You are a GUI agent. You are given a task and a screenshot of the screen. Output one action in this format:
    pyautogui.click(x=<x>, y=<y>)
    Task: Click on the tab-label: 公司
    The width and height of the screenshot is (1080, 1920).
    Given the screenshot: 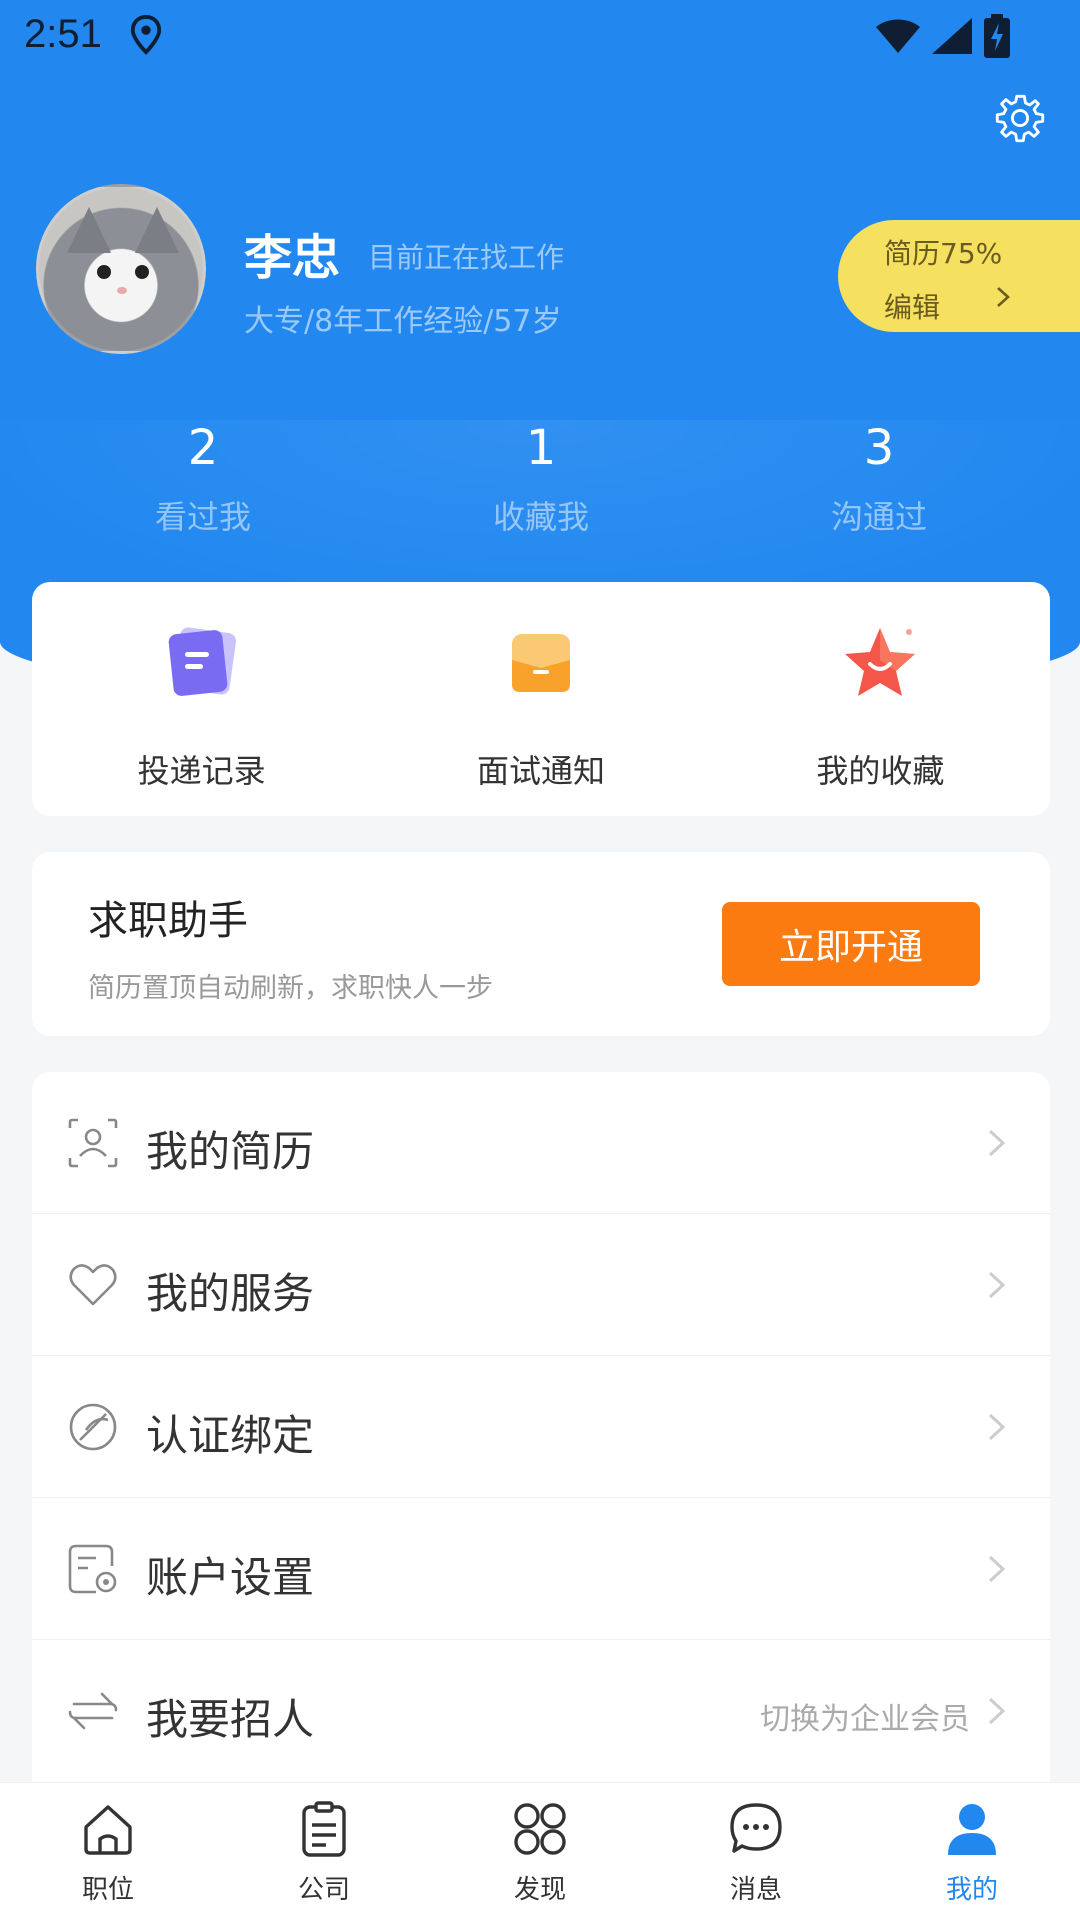 What is the action you would take?
    pyautogui.click(x=323, y=1890)
    